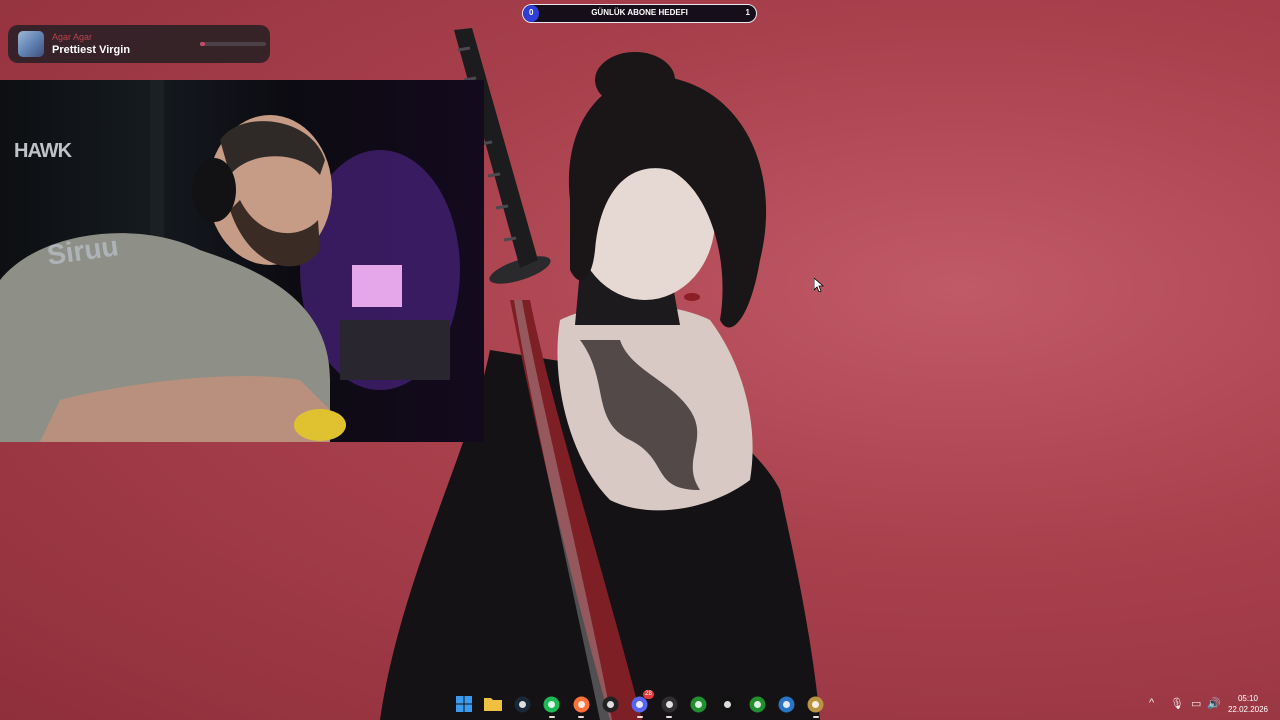  Describe the element at coordinates (1248, 698) in the screenshot. I see `clock-time: 05:10` at that location.